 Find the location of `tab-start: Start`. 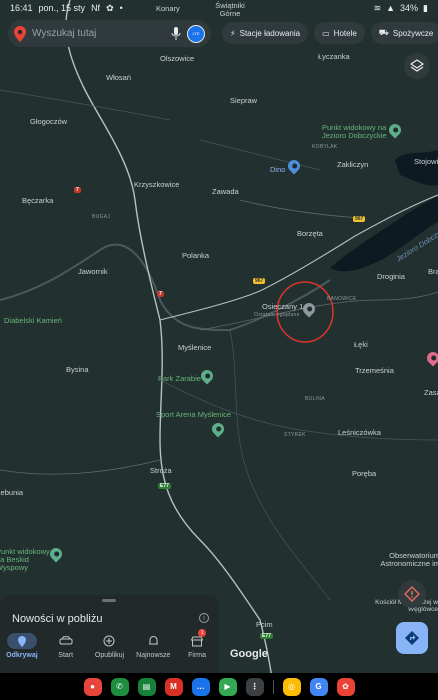

tab-start: Start is located at coordinates (66, 646).